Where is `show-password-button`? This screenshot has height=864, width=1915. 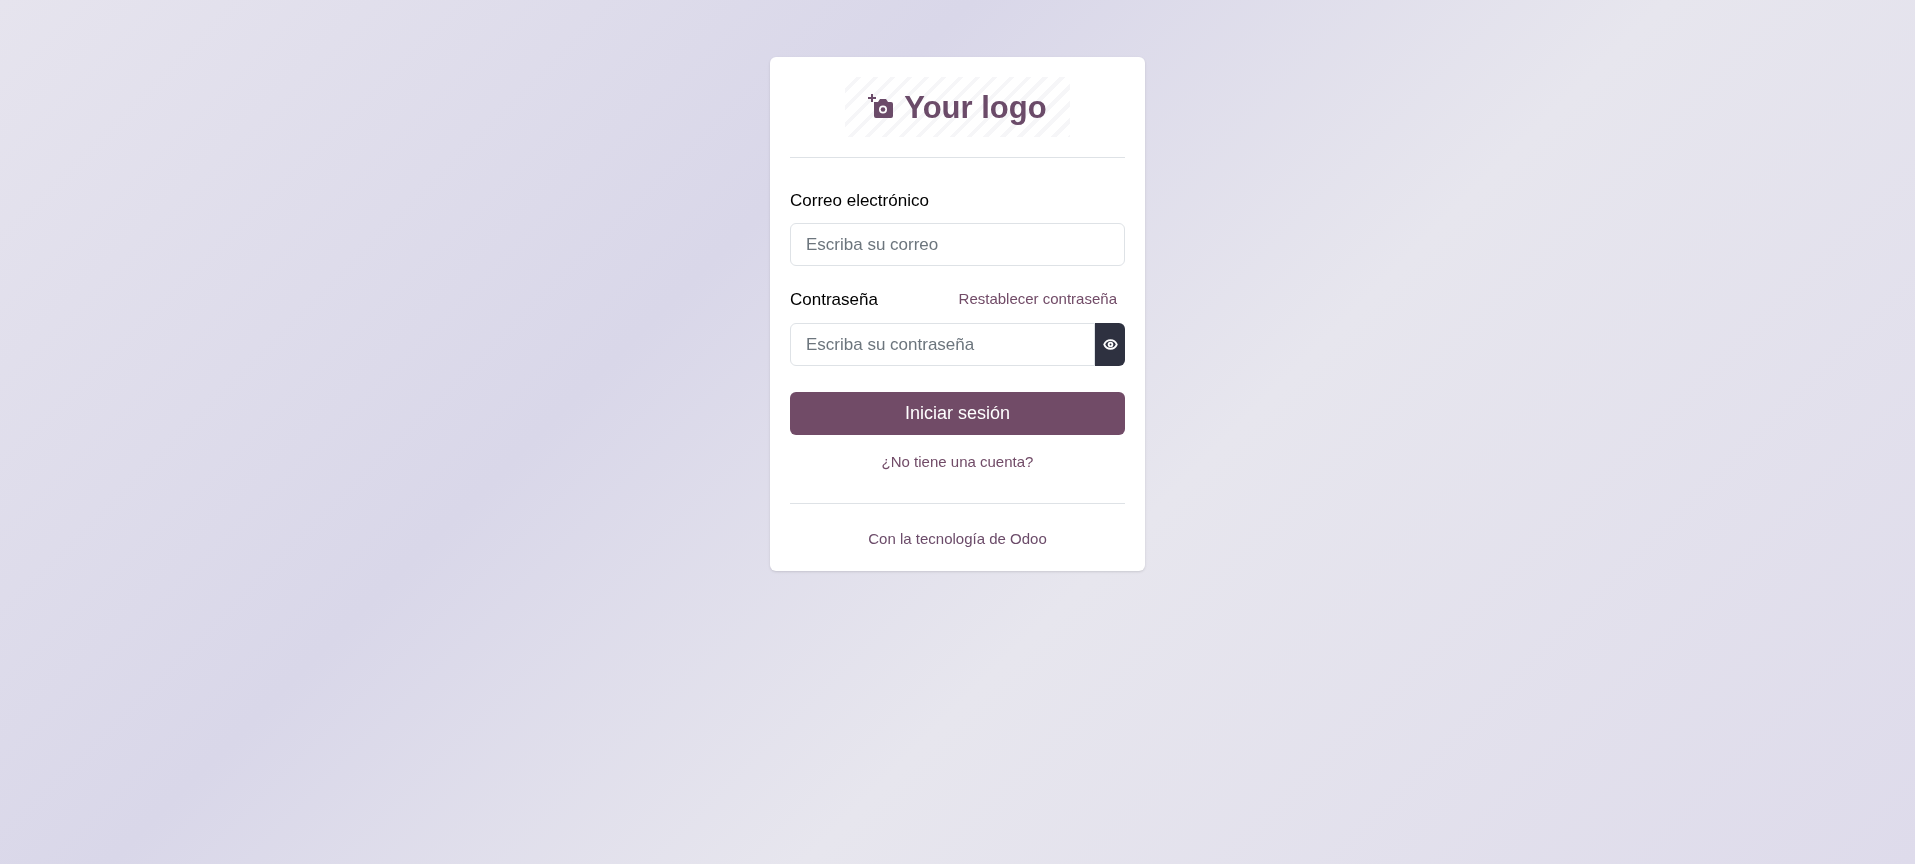
show-password-button is located at coordinates (1110, 344).